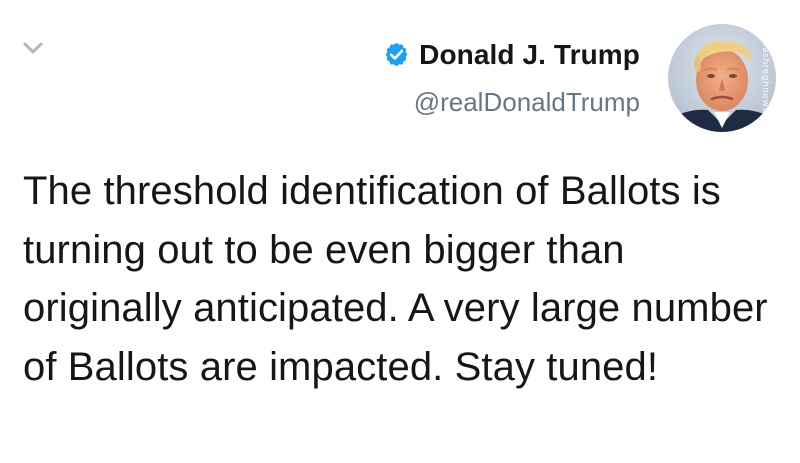 This screenshot has height=463, width=800. What do you see at coordinates (722, 78) in the screenshot?
I see `avatar: mashreghnews.ir` at bounding box center [722, 78].